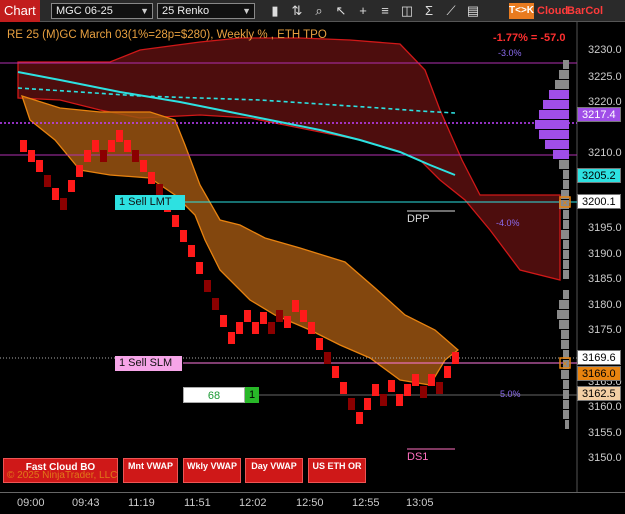 This screenshot has width=625, height=514. What do you see at coordinates (148, 363) in the screenshot?
I see `sell-slm-order-tag: 1 Sell SLM` at bounding box center [148, 363].